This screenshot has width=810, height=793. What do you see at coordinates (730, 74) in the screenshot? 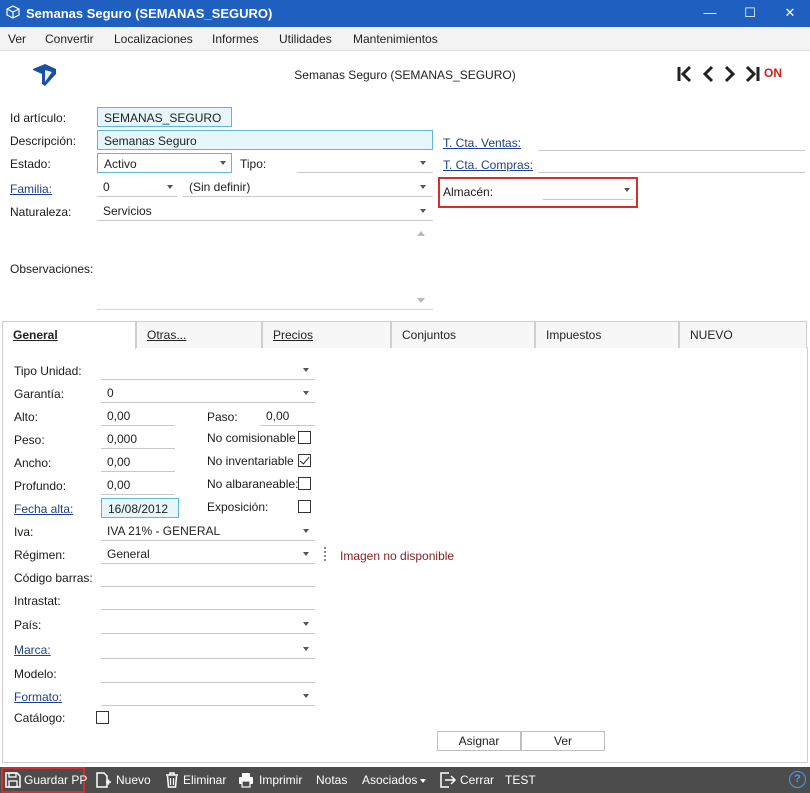
I see `nav-next-icon` at bounding box center [730, 74].